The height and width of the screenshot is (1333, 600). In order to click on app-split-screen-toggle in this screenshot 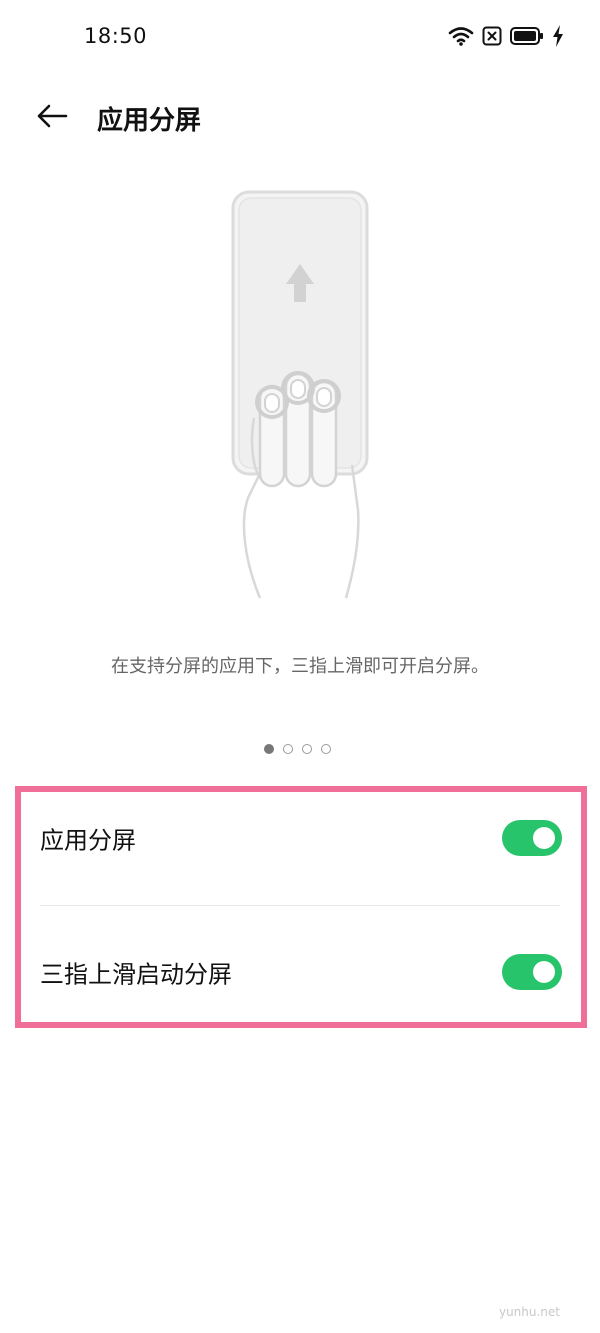, I will do `click(532, 838)`.